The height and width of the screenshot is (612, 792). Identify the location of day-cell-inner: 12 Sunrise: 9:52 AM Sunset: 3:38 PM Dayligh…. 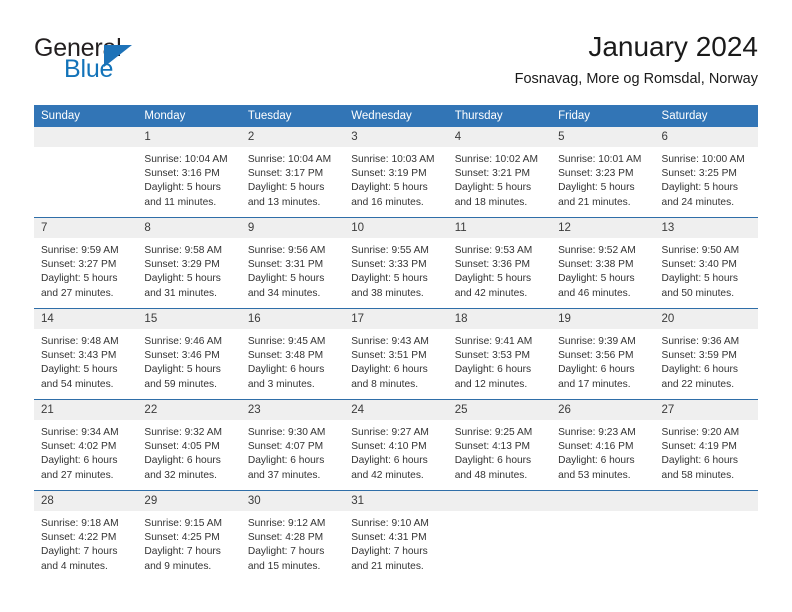
(603, 263).